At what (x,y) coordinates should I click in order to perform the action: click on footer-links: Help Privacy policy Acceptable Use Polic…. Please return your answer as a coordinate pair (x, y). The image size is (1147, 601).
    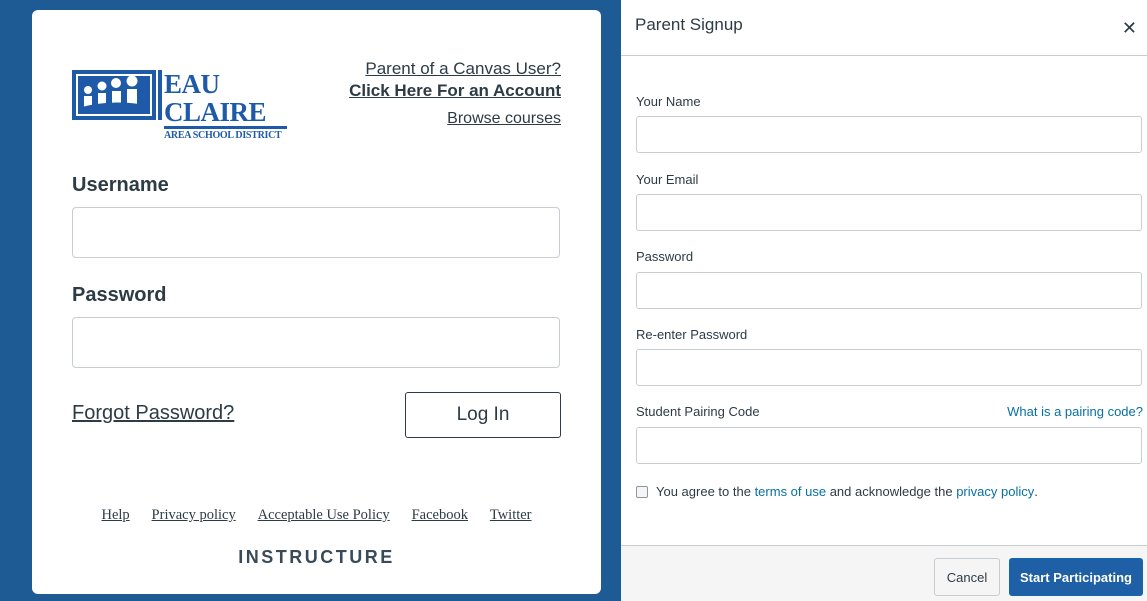
    Looking at the image, I should click on (316, 515).